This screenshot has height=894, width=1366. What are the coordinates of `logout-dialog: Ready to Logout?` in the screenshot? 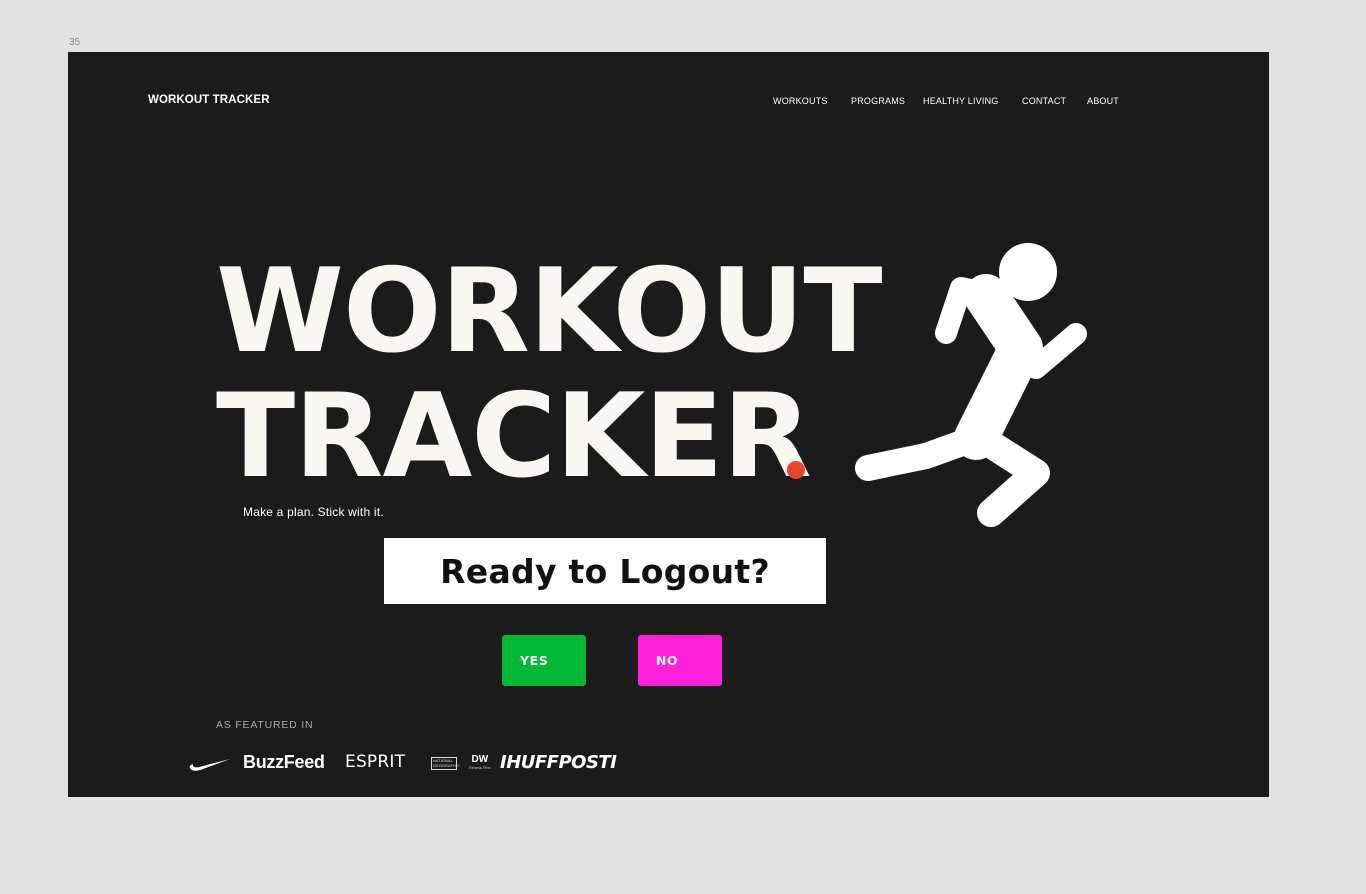 It's located at (605, 571).